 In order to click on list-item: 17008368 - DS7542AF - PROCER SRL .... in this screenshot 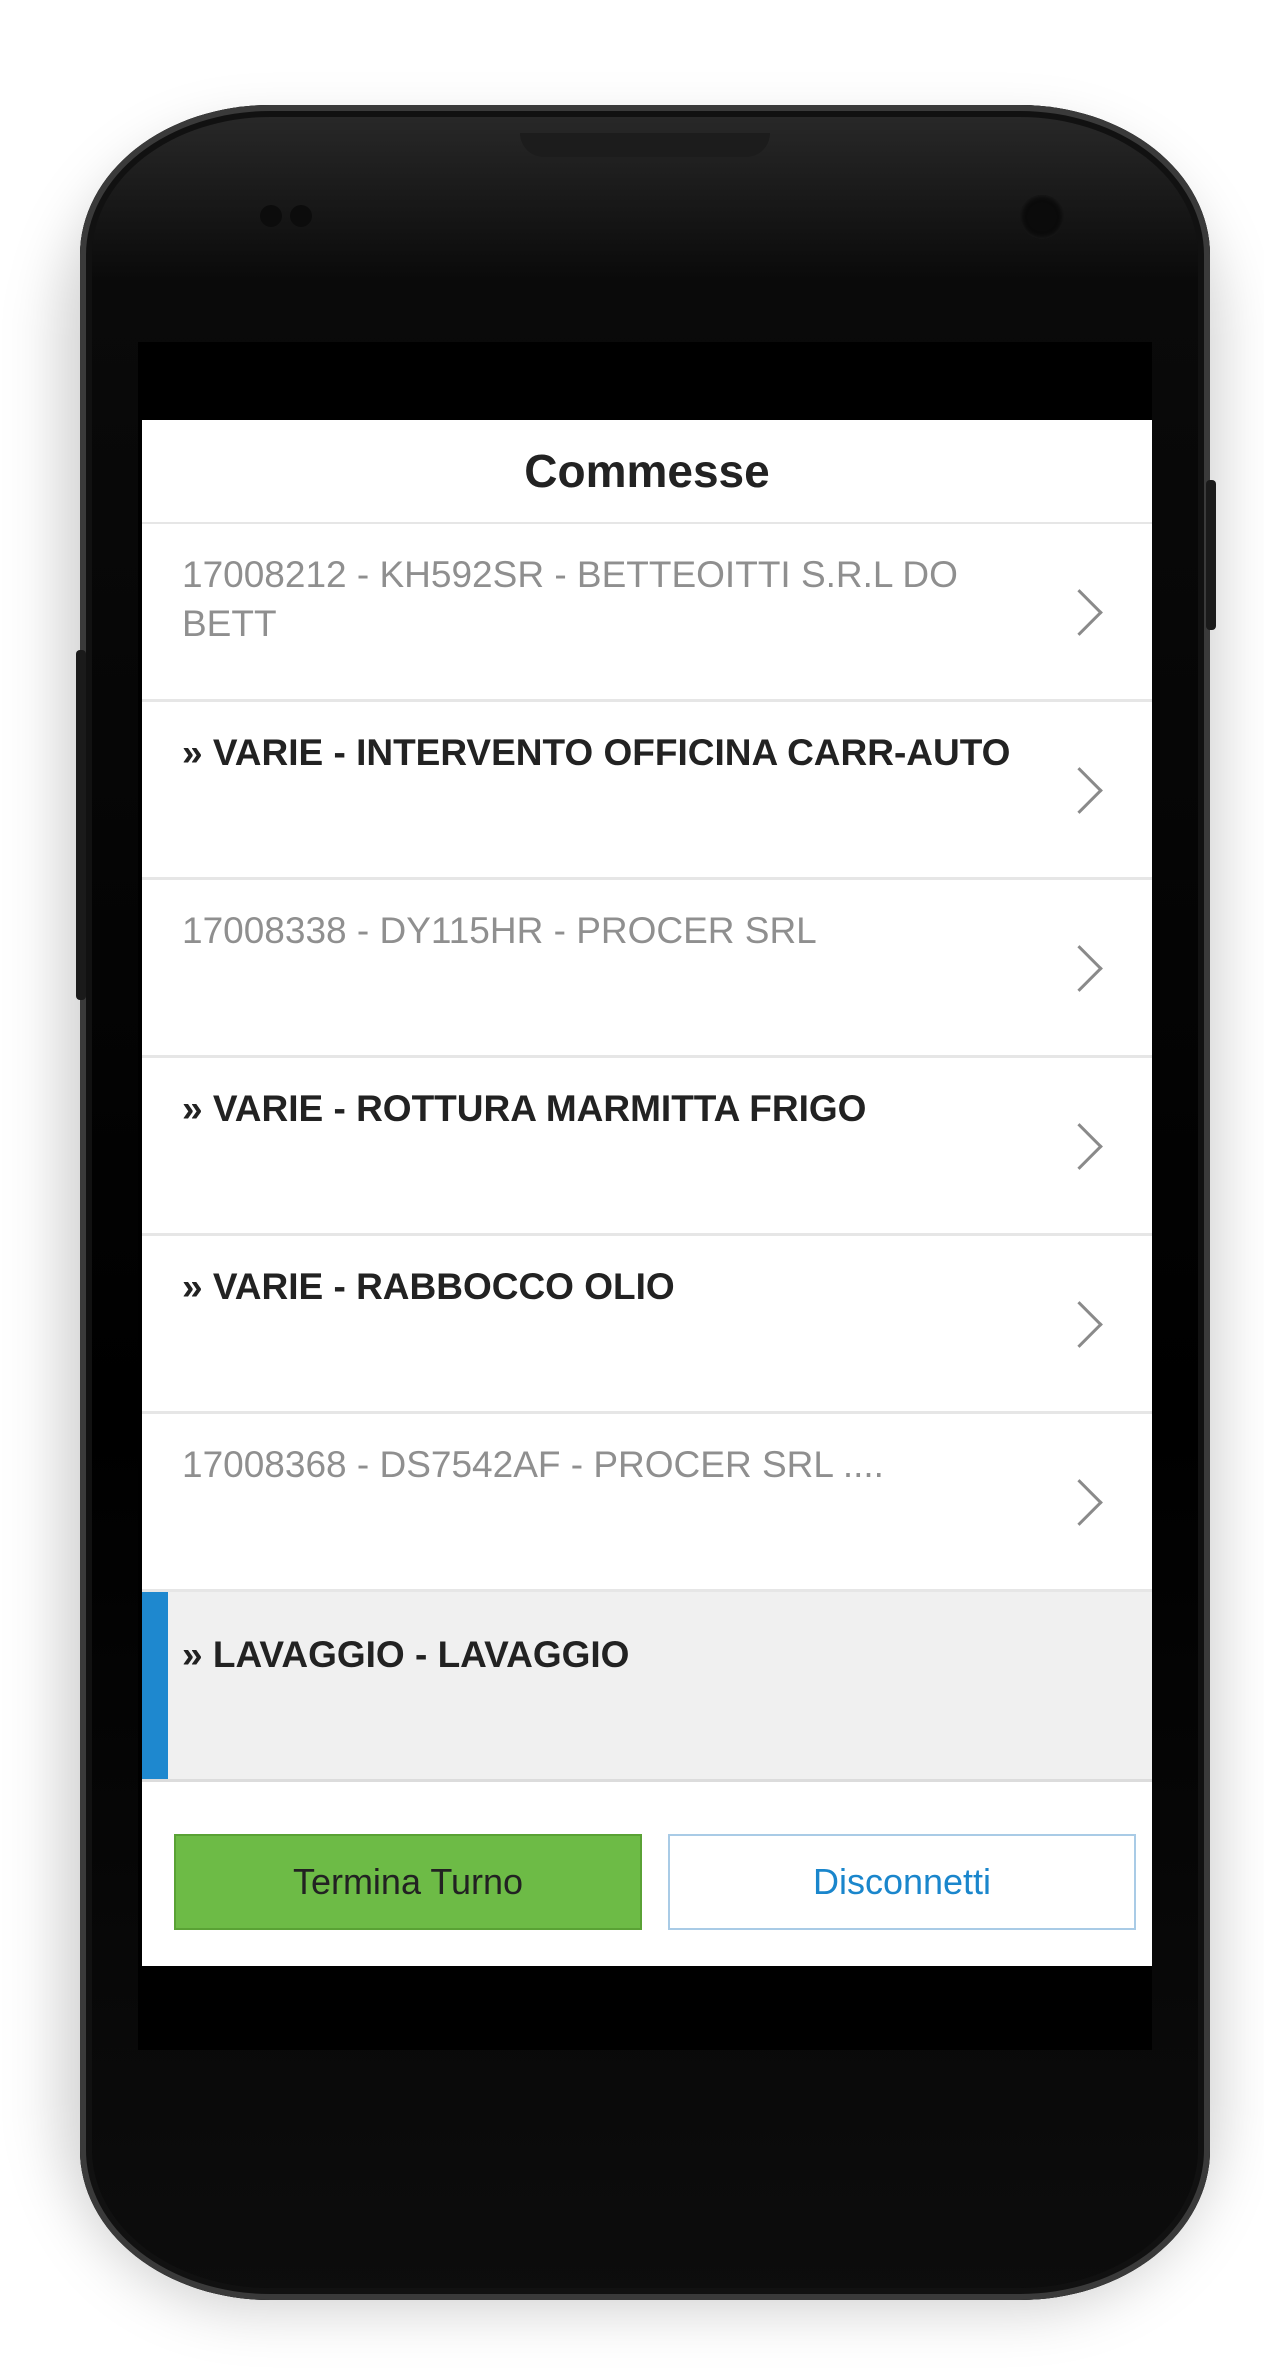, I will do `click(647, 1503)`.